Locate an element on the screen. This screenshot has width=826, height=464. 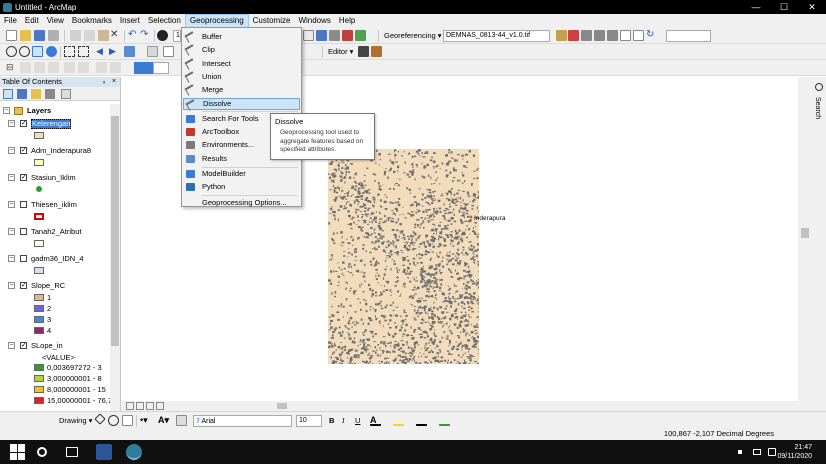
menu-file: File is located at coordinates (10, 21).